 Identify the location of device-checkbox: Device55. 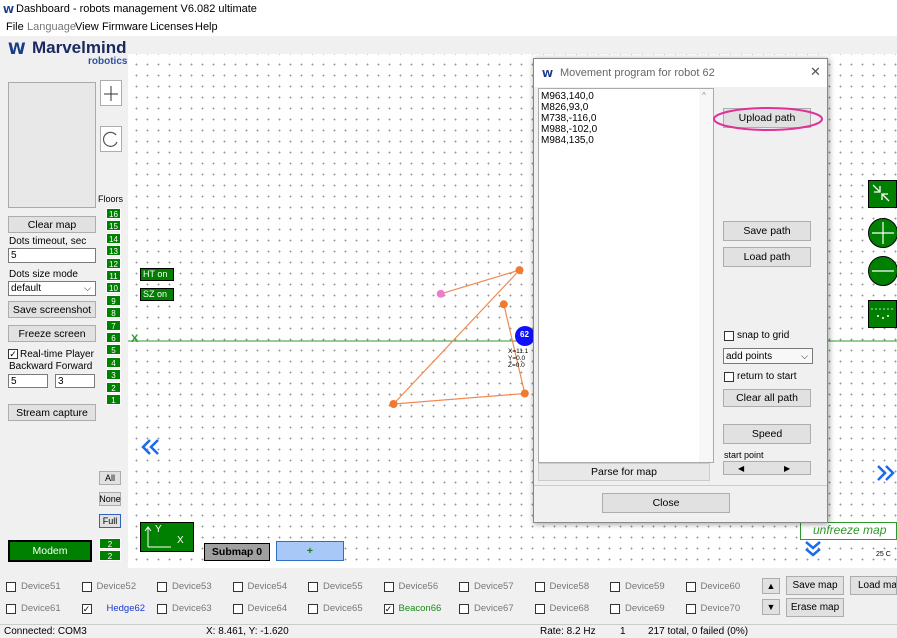
(335, 586).